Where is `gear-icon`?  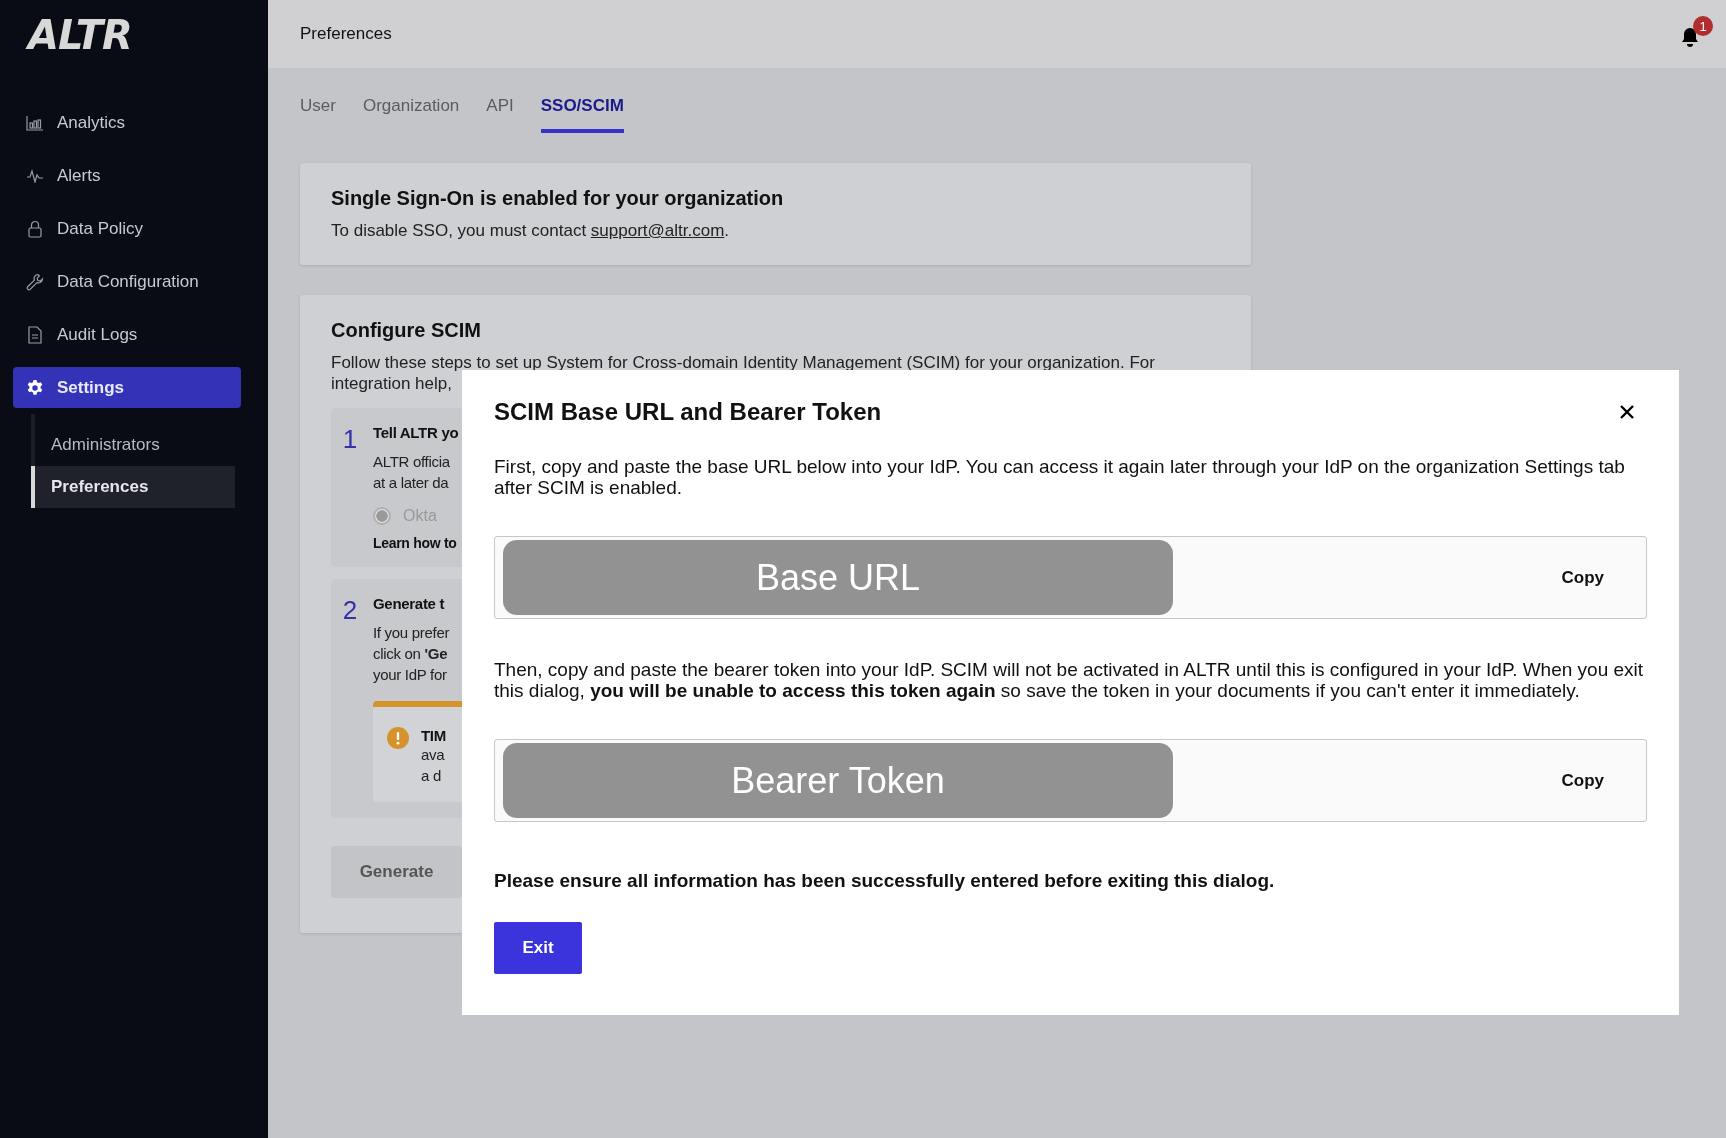 gear-icon is located at coordinates (35, 387).